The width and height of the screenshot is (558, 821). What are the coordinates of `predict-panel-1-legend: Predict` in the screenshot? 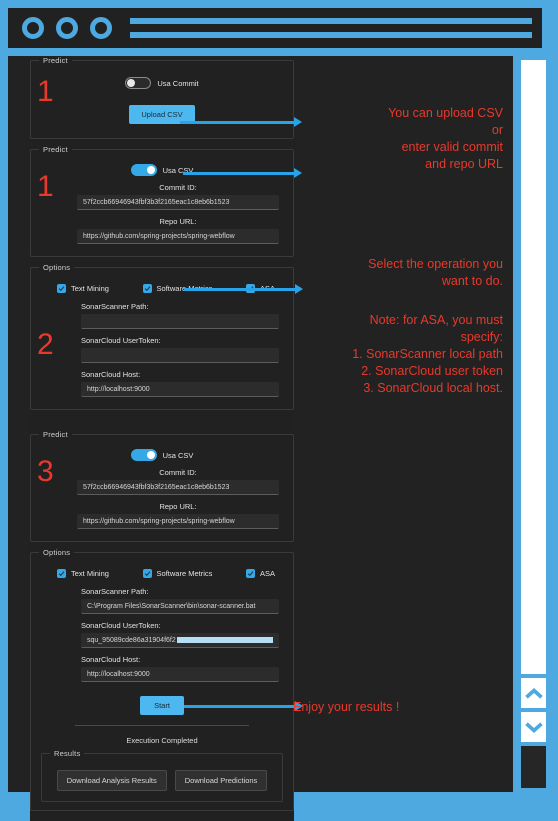 It's located at (55, 60).